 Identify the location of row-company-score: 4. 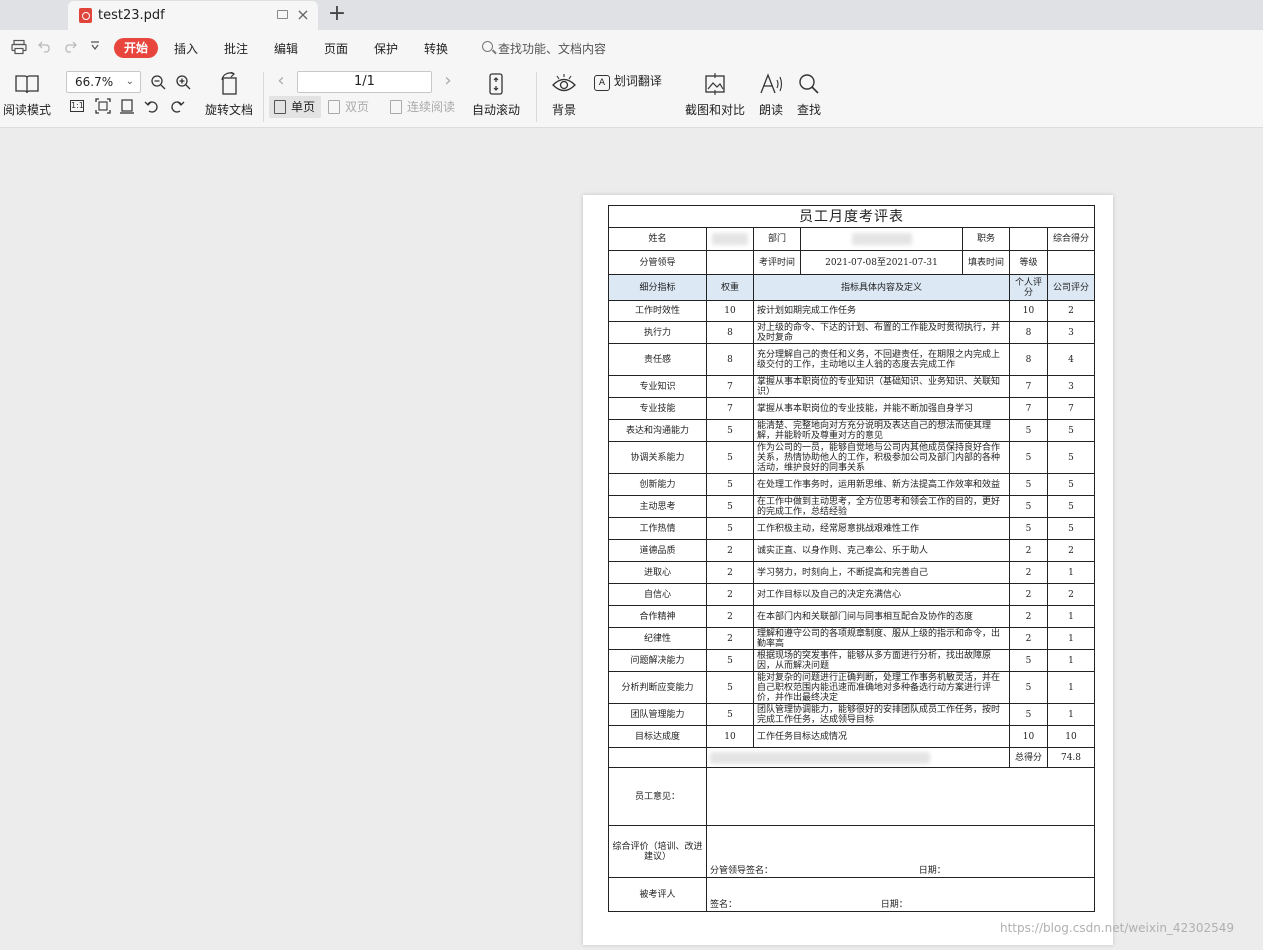
(1071, 359).